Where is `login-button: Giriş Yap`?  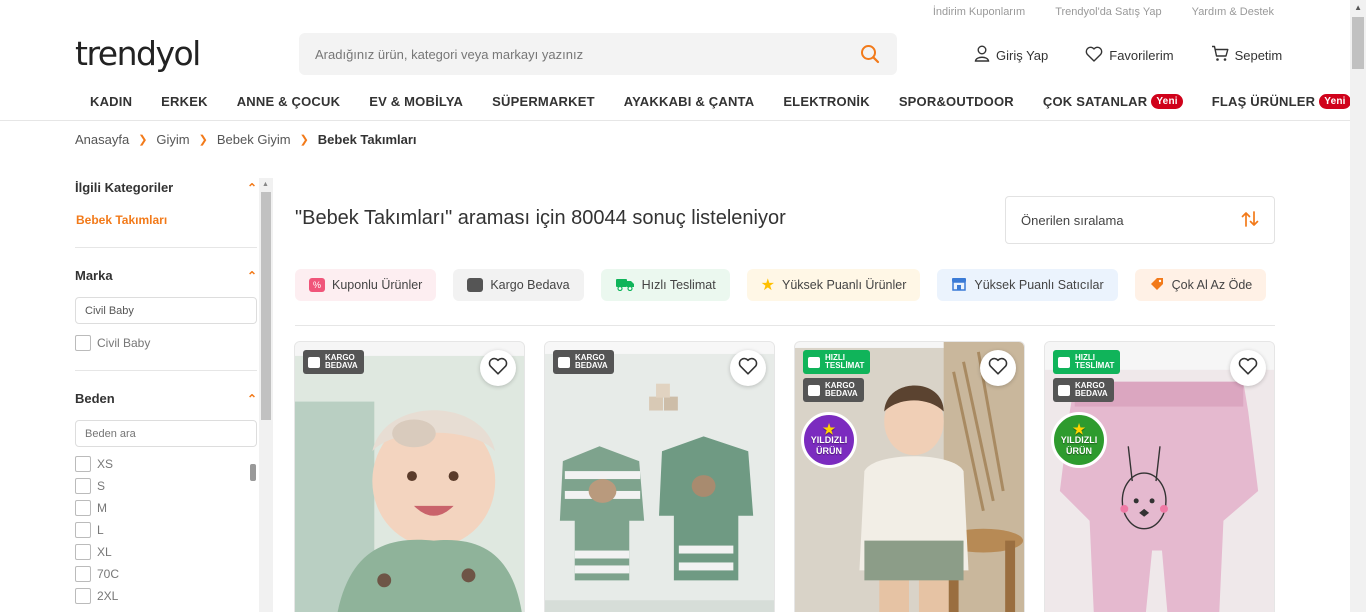
login-button: Giriş Yap is located at coordinates (1011, 55).